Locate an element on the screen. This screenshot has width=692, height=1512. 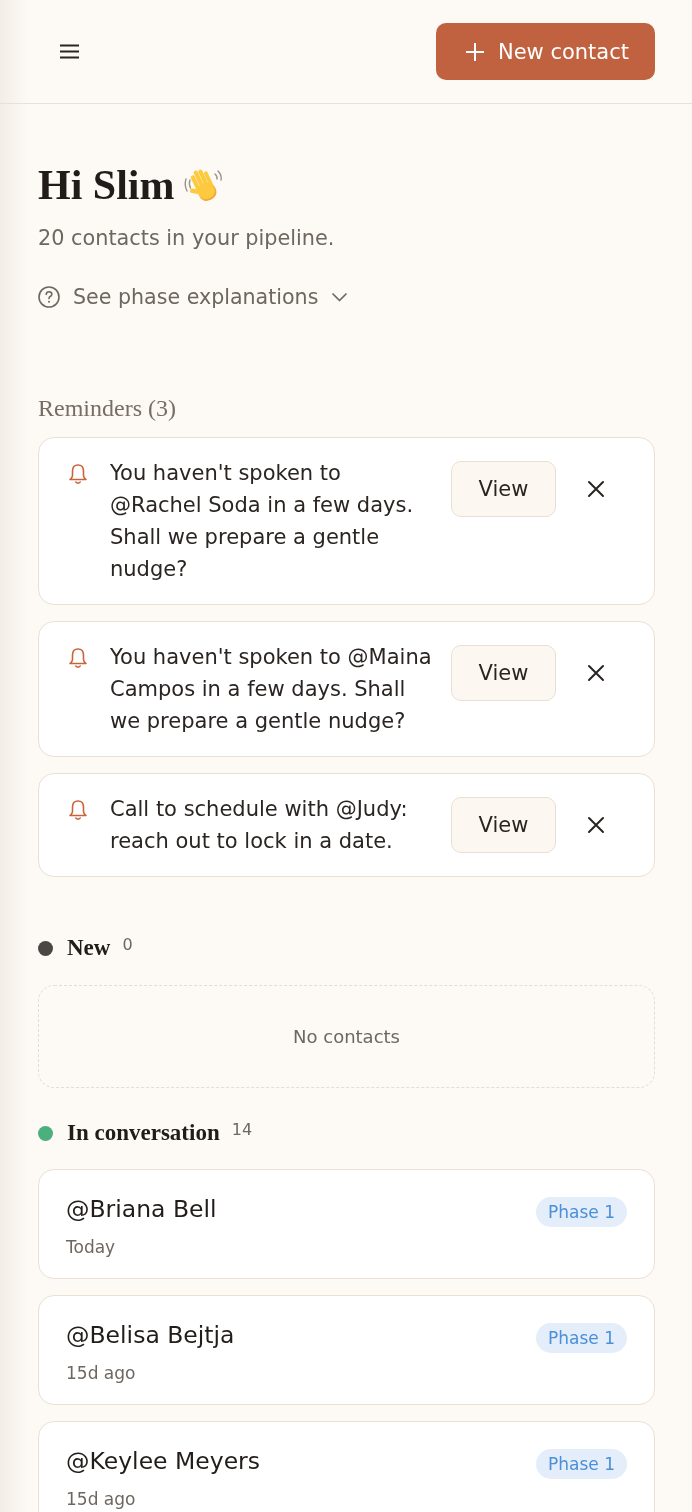
contact-name: @Keylee Meyers is located at coordinates (163, 1461).